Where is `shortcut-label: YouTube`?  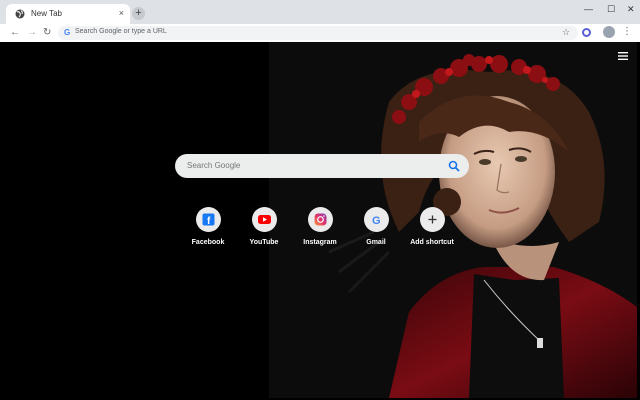
shortcut-label: YouTube is located at coordinates (264, 242).